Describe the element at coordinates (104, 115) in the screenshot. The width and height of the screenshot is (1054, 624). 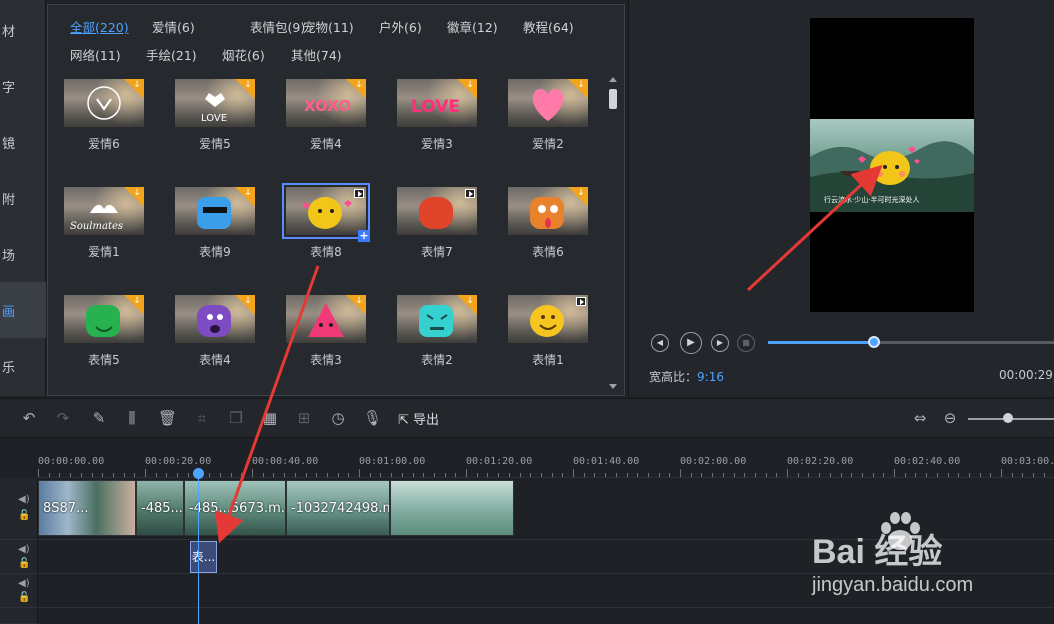
I see `library-item-love6: ↓ 爱情6` at that location.